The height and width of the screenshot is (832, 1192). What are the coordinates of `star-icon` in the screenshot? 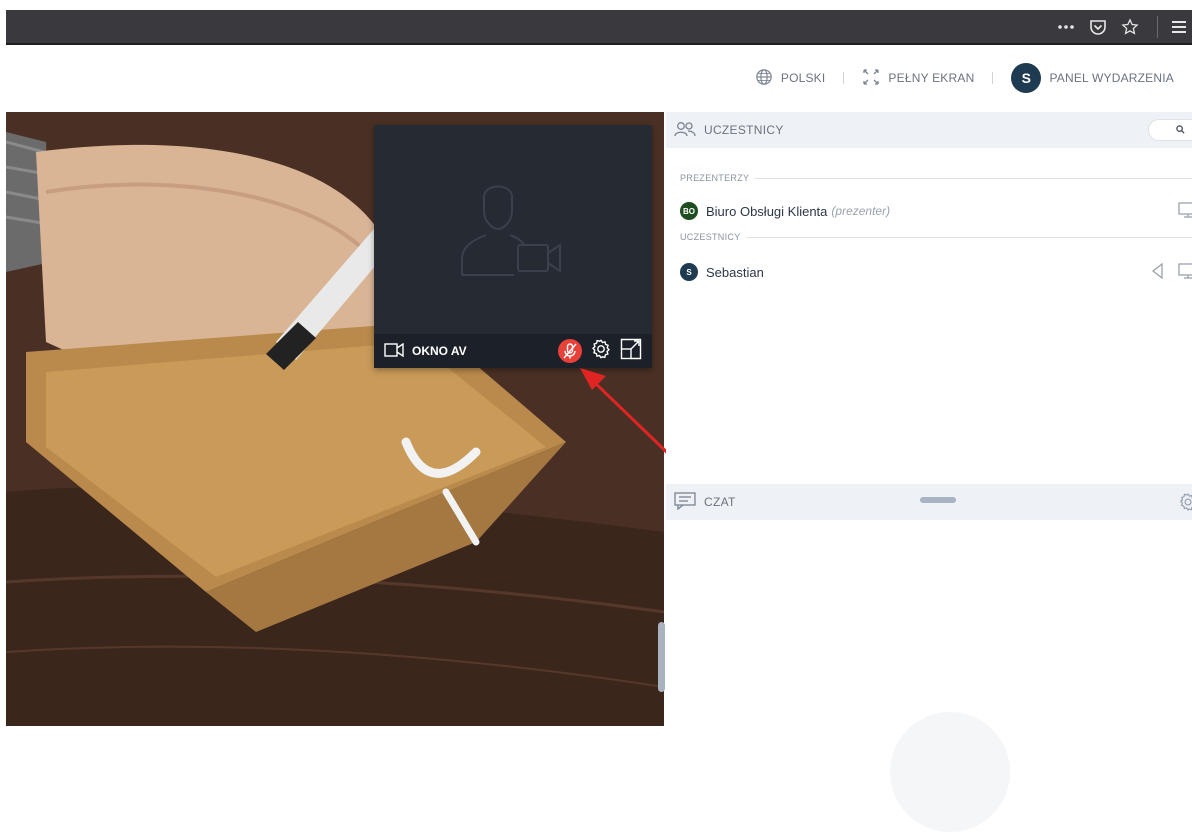 It's located at (1130, 26).